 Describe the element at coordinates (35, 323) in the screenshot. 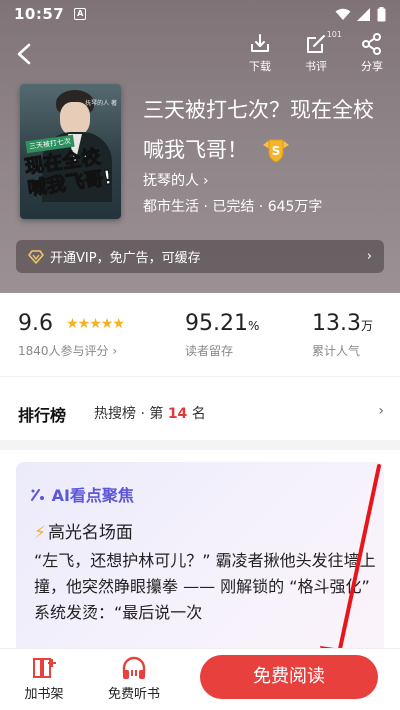

I see `rating-value: 9.6` at that location.